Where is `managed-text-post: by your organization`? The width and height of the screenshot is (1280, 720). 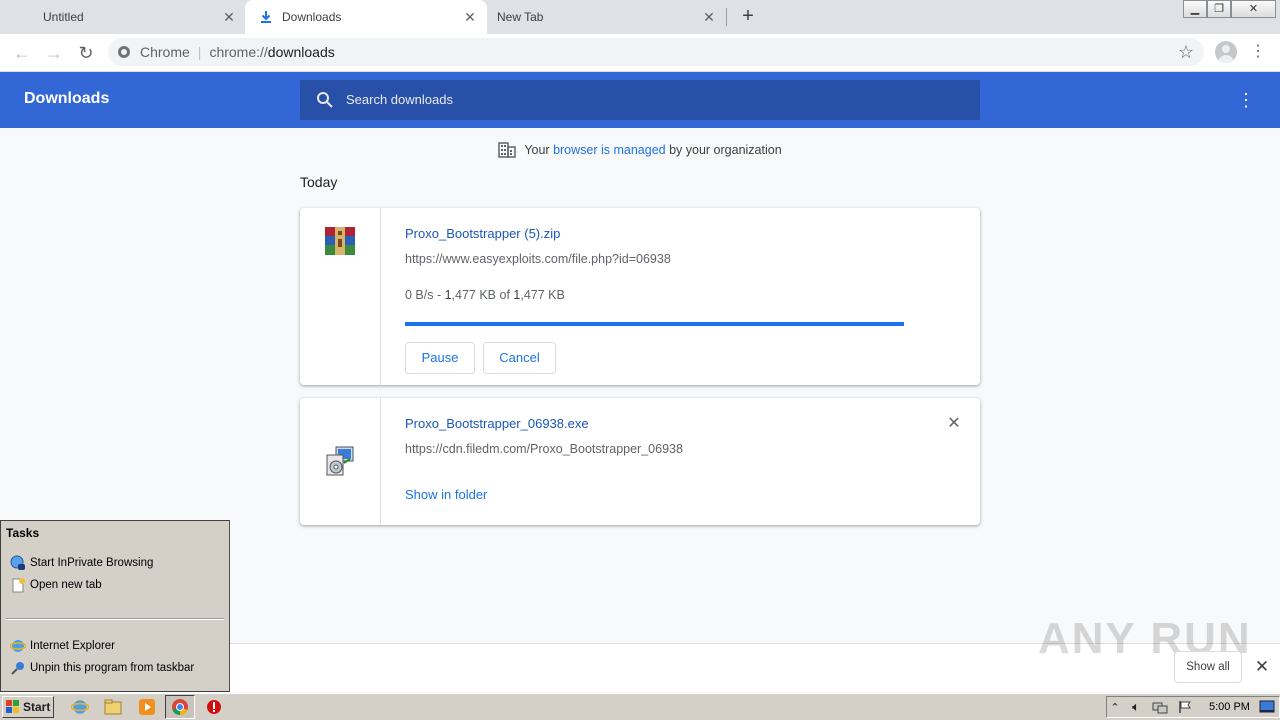 managed-text-post: by your organization is located at coordinates (723, 150).